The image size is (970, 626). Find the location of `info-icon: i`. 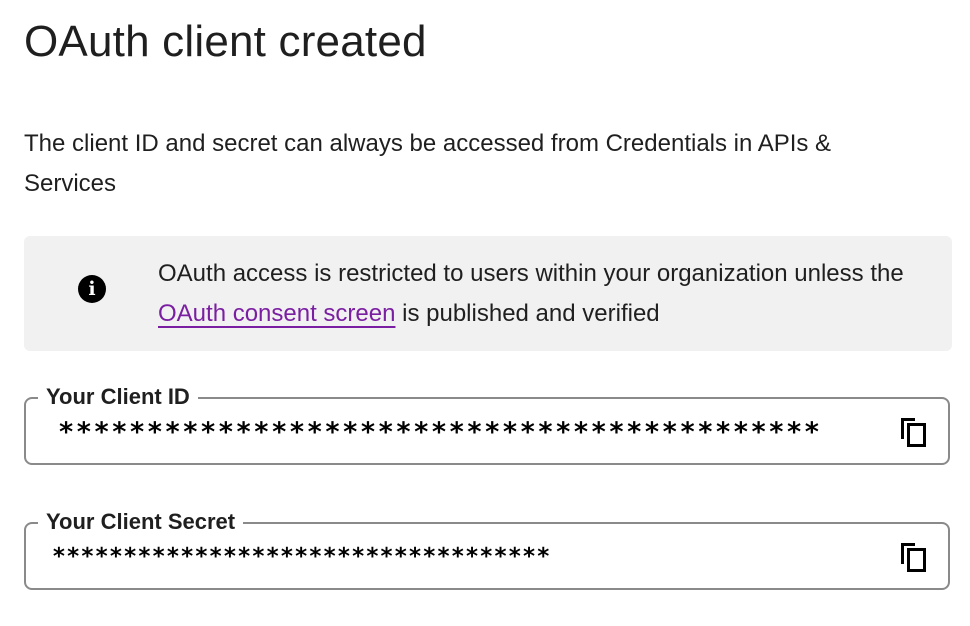

info-icon: i is located at coordinates (92, 289).